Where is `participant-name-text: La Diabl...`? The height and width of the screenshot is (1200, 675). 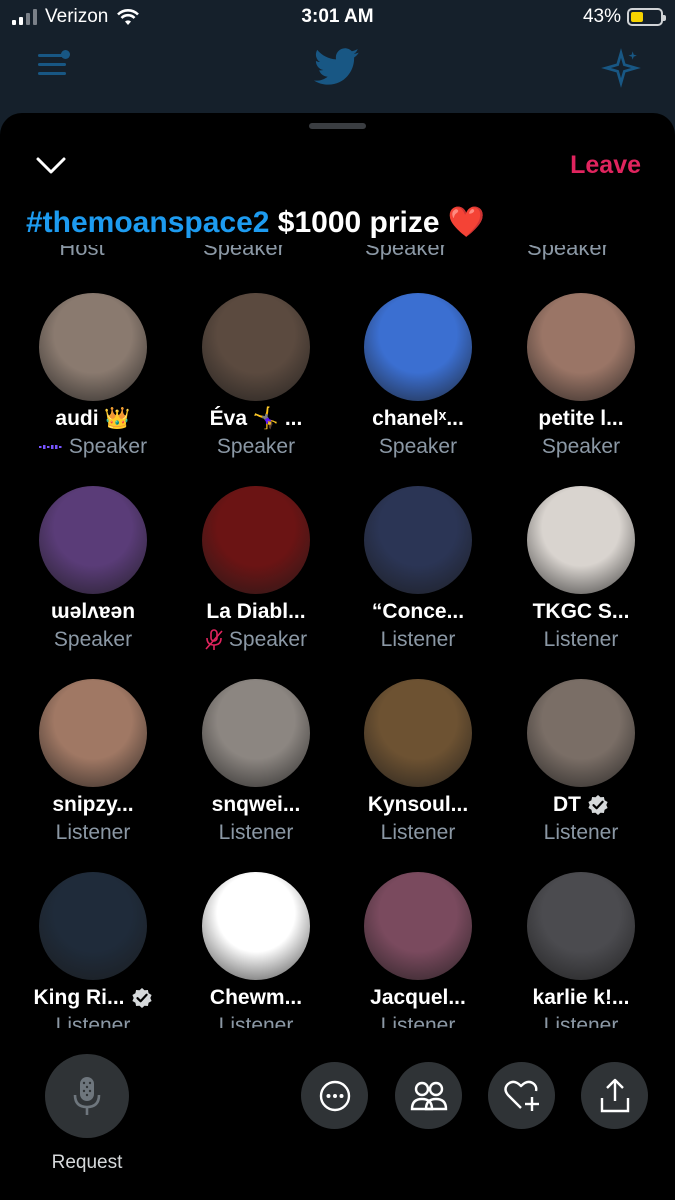
participant-name-text: La Diabl... is located at coordinates (256, 611).